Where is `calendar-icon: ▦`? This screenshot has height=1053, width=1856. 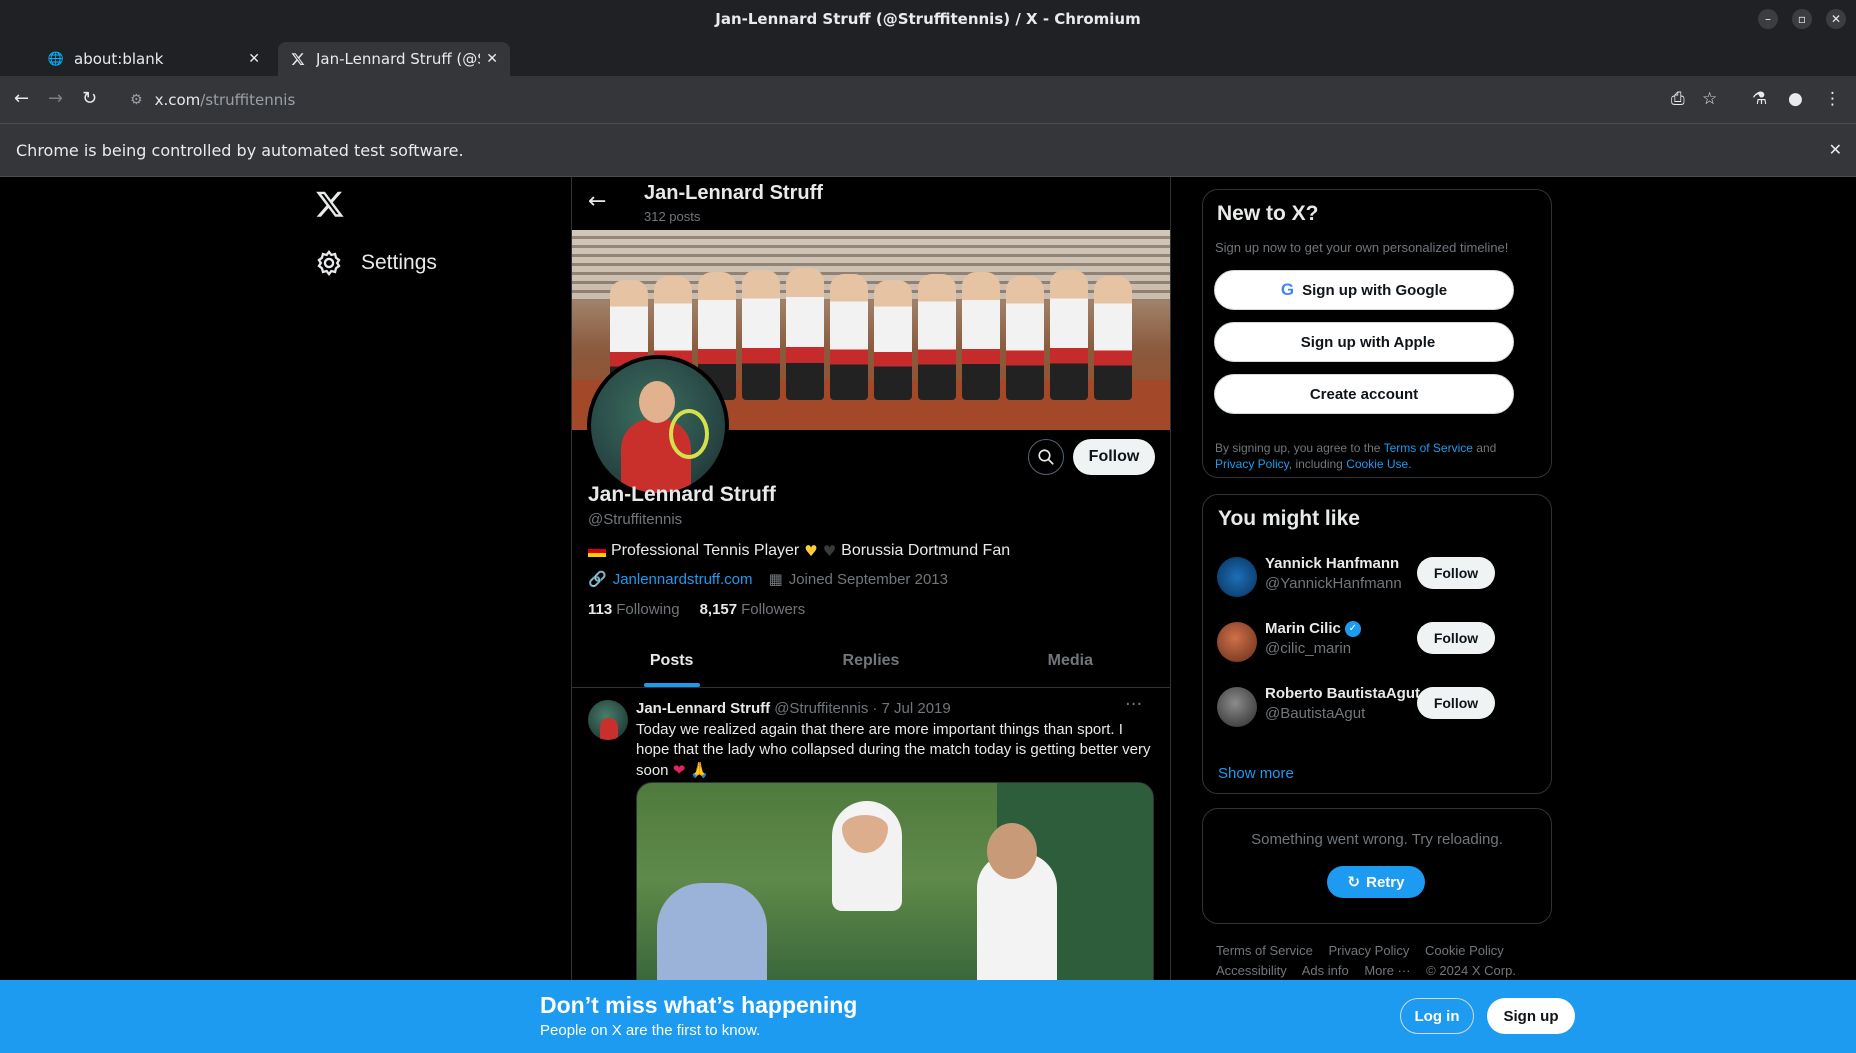 calendar-icon: ▦ is located at coordinates (775, 579).